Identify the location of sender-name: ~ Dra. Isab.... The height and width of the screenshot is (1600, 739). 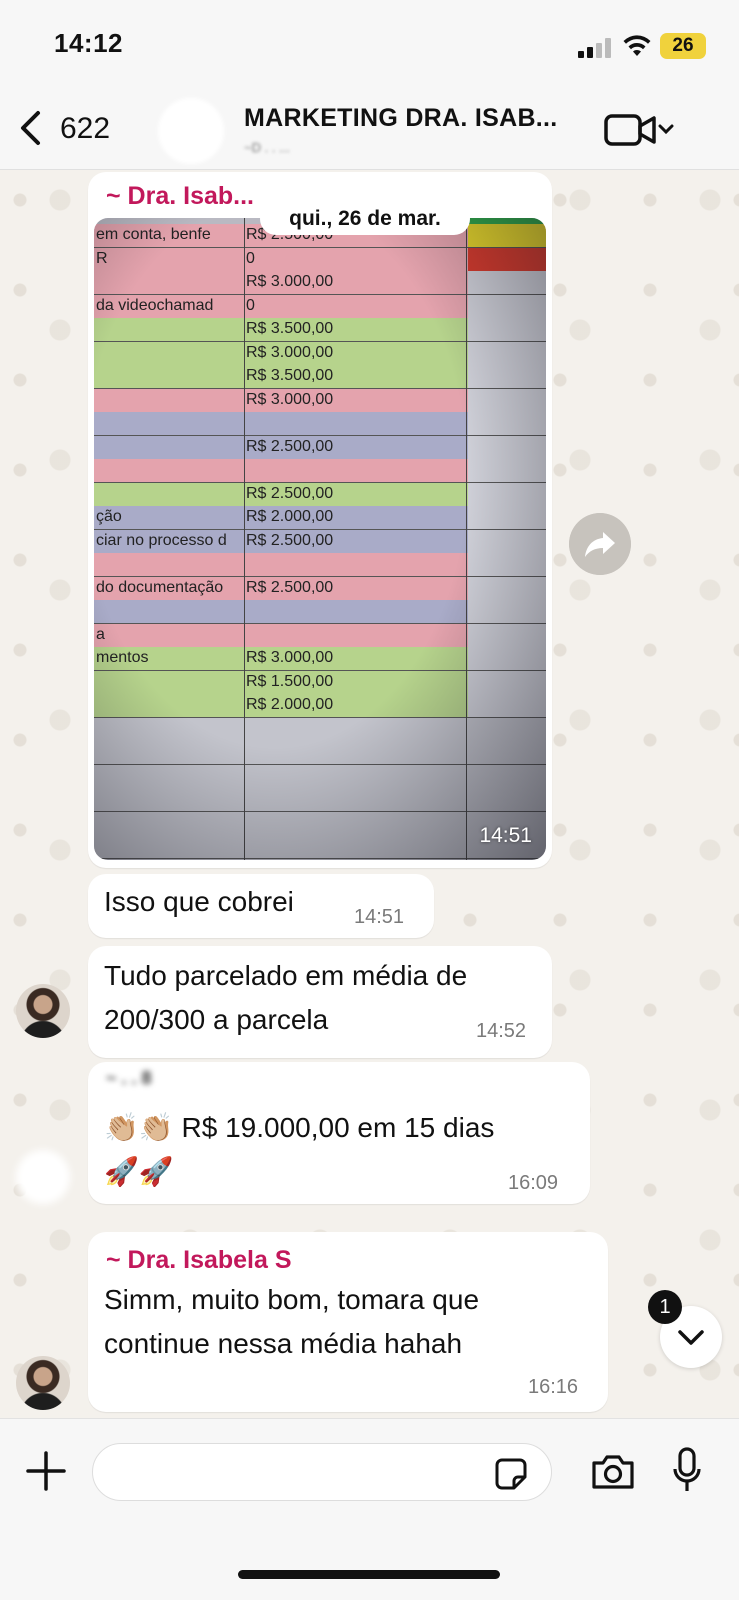
(180, 196).